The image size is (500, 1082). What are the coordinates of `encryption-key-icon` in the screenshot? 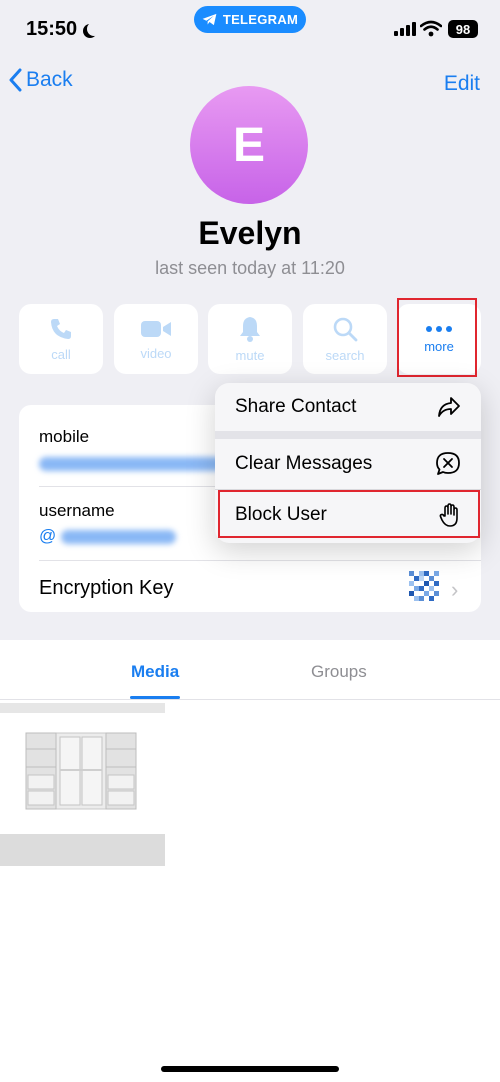 It's located at (424, 586).